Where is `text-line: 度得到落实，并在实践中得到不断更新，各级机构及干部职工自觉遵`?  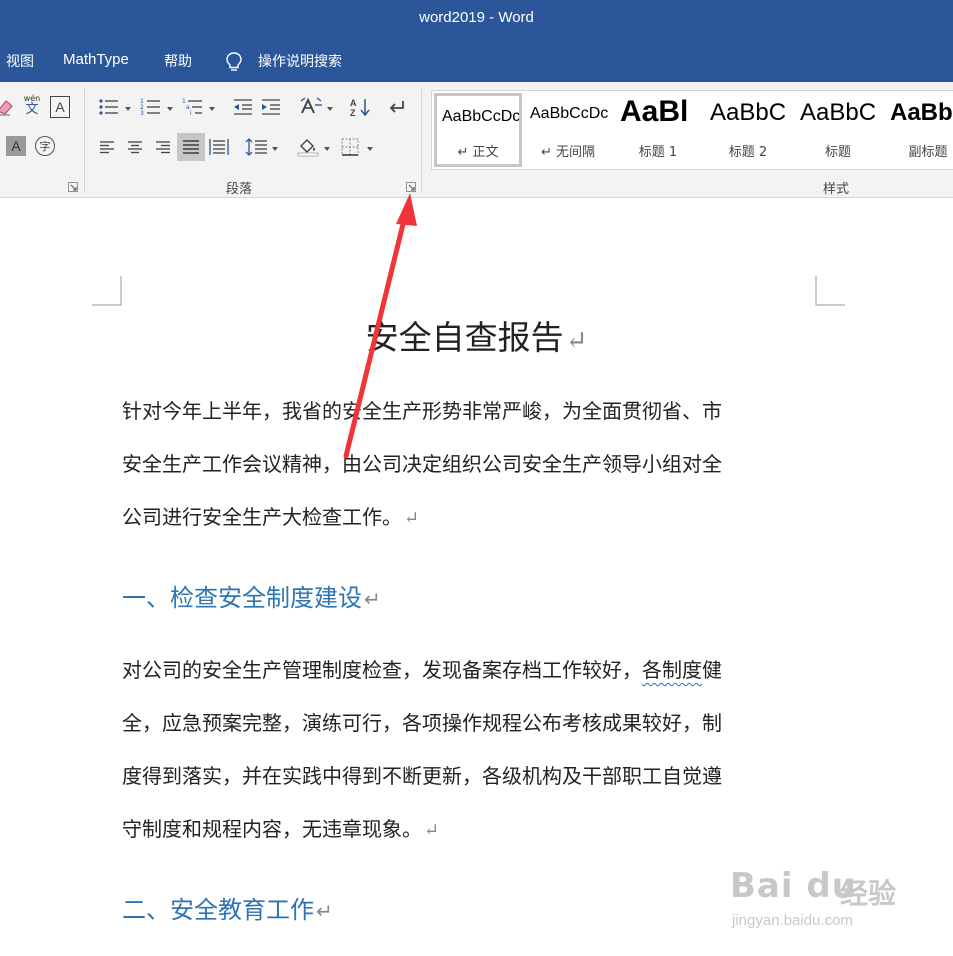 text-line: 度得到落实，并在实践中得到不断更新，各级机构及干部职工自觉遵 is located at coordinates (422, 776).